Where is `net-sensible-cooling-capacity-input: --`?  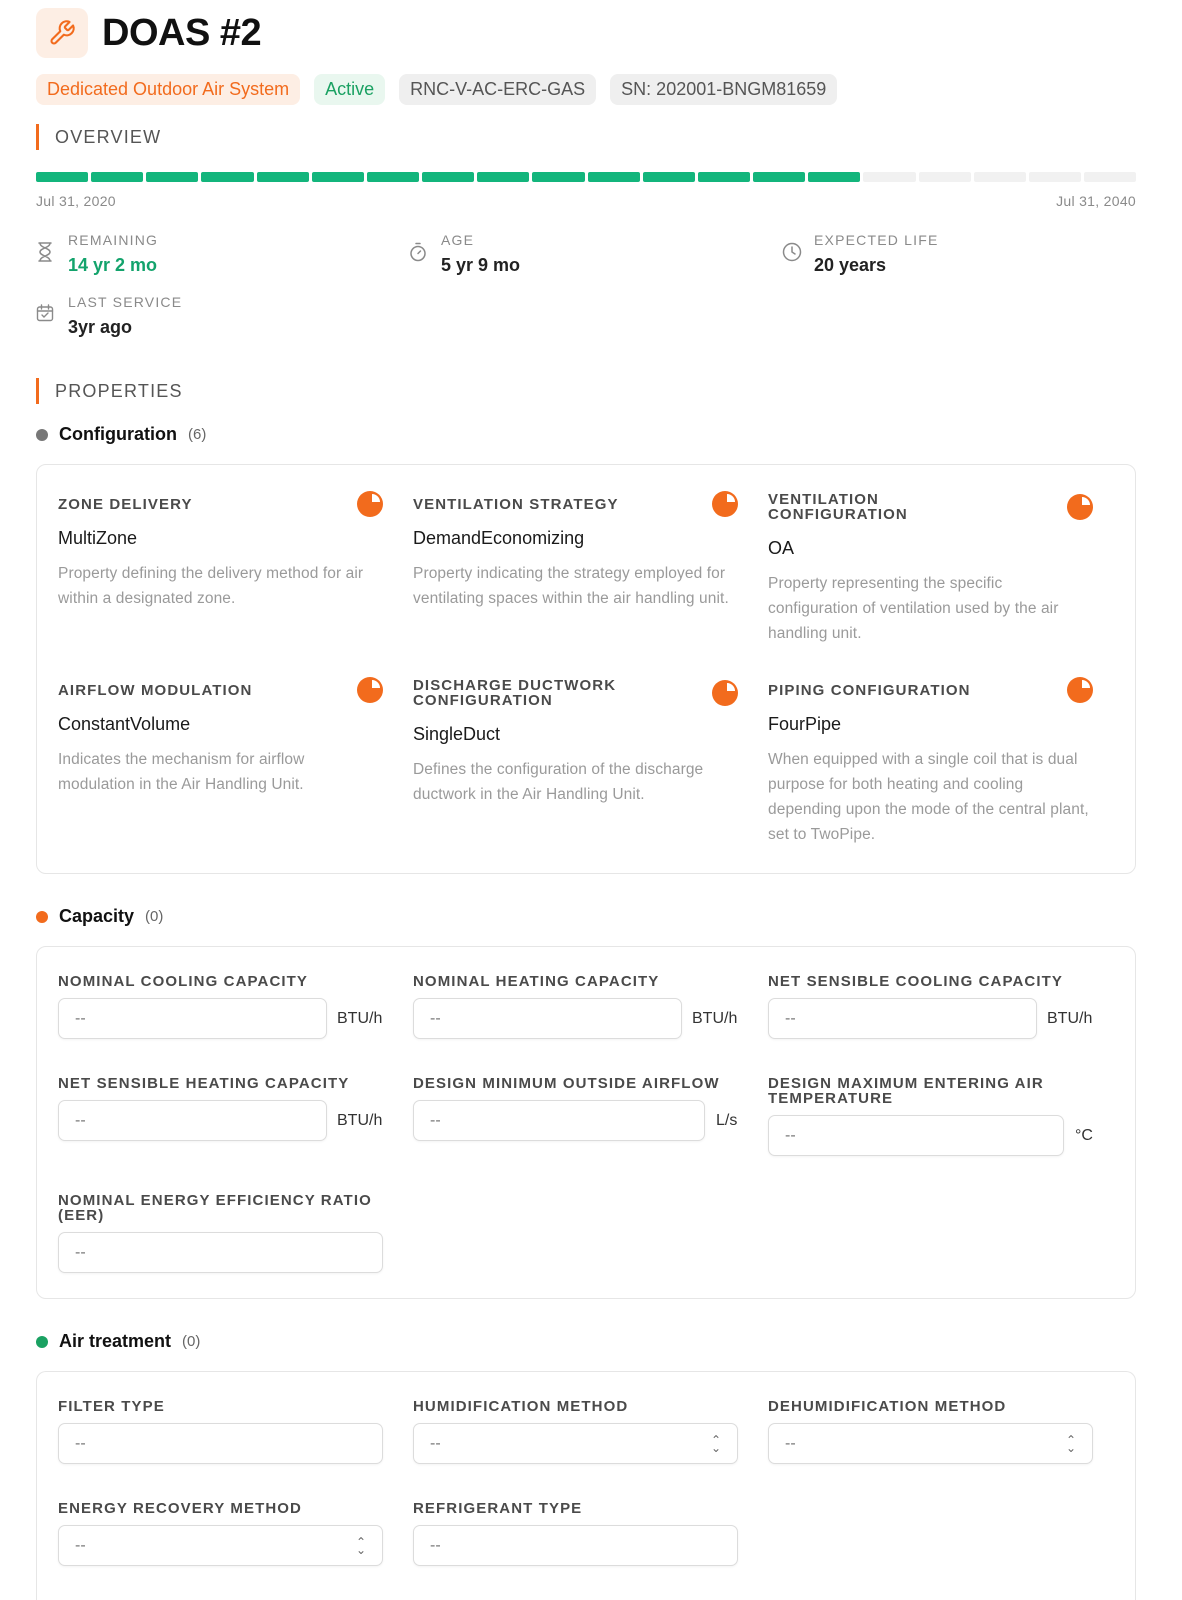 net-sensible-cooling-capacity-input: -- is located at coordinates (902, 1018).